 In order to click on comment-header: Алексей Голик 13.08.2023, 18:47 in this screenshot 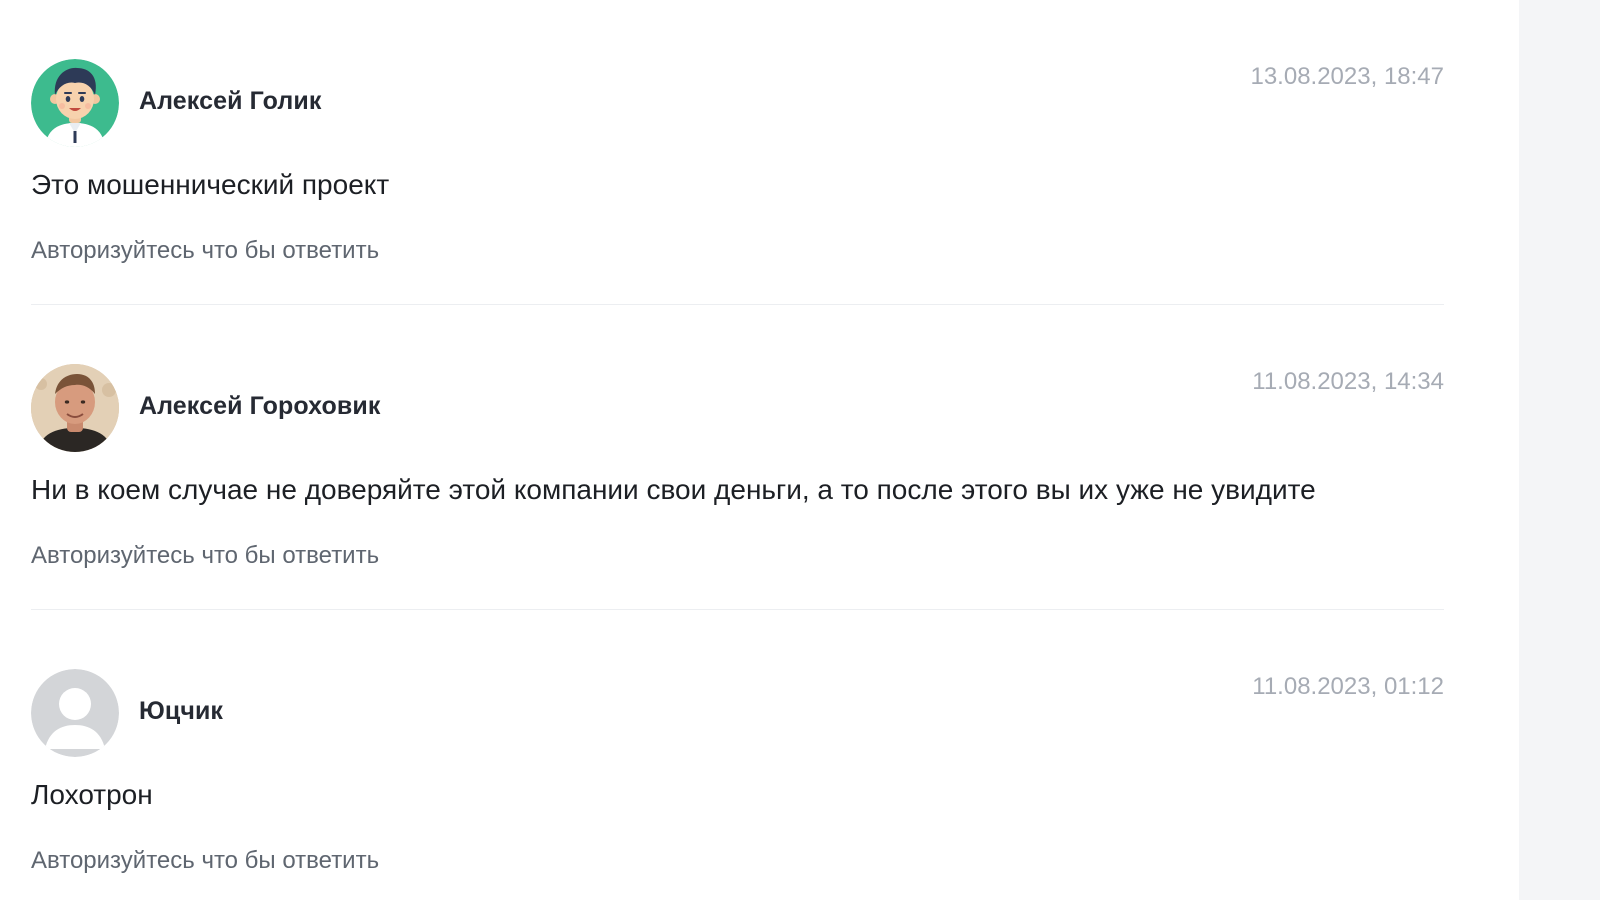, I will do `click(737, 103)`.